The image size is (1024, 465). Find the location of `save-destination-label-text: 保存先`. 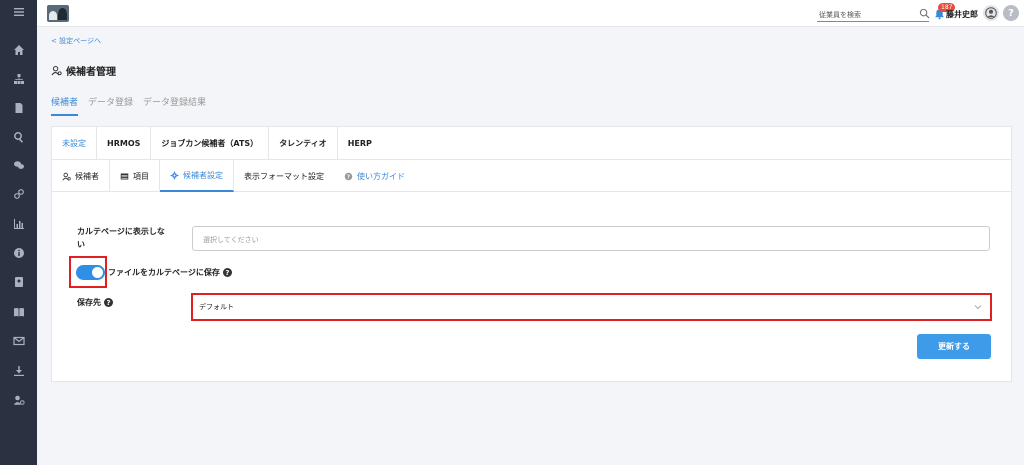

save-destination-label-text: 保存先 is located at coordinates (89, 302).